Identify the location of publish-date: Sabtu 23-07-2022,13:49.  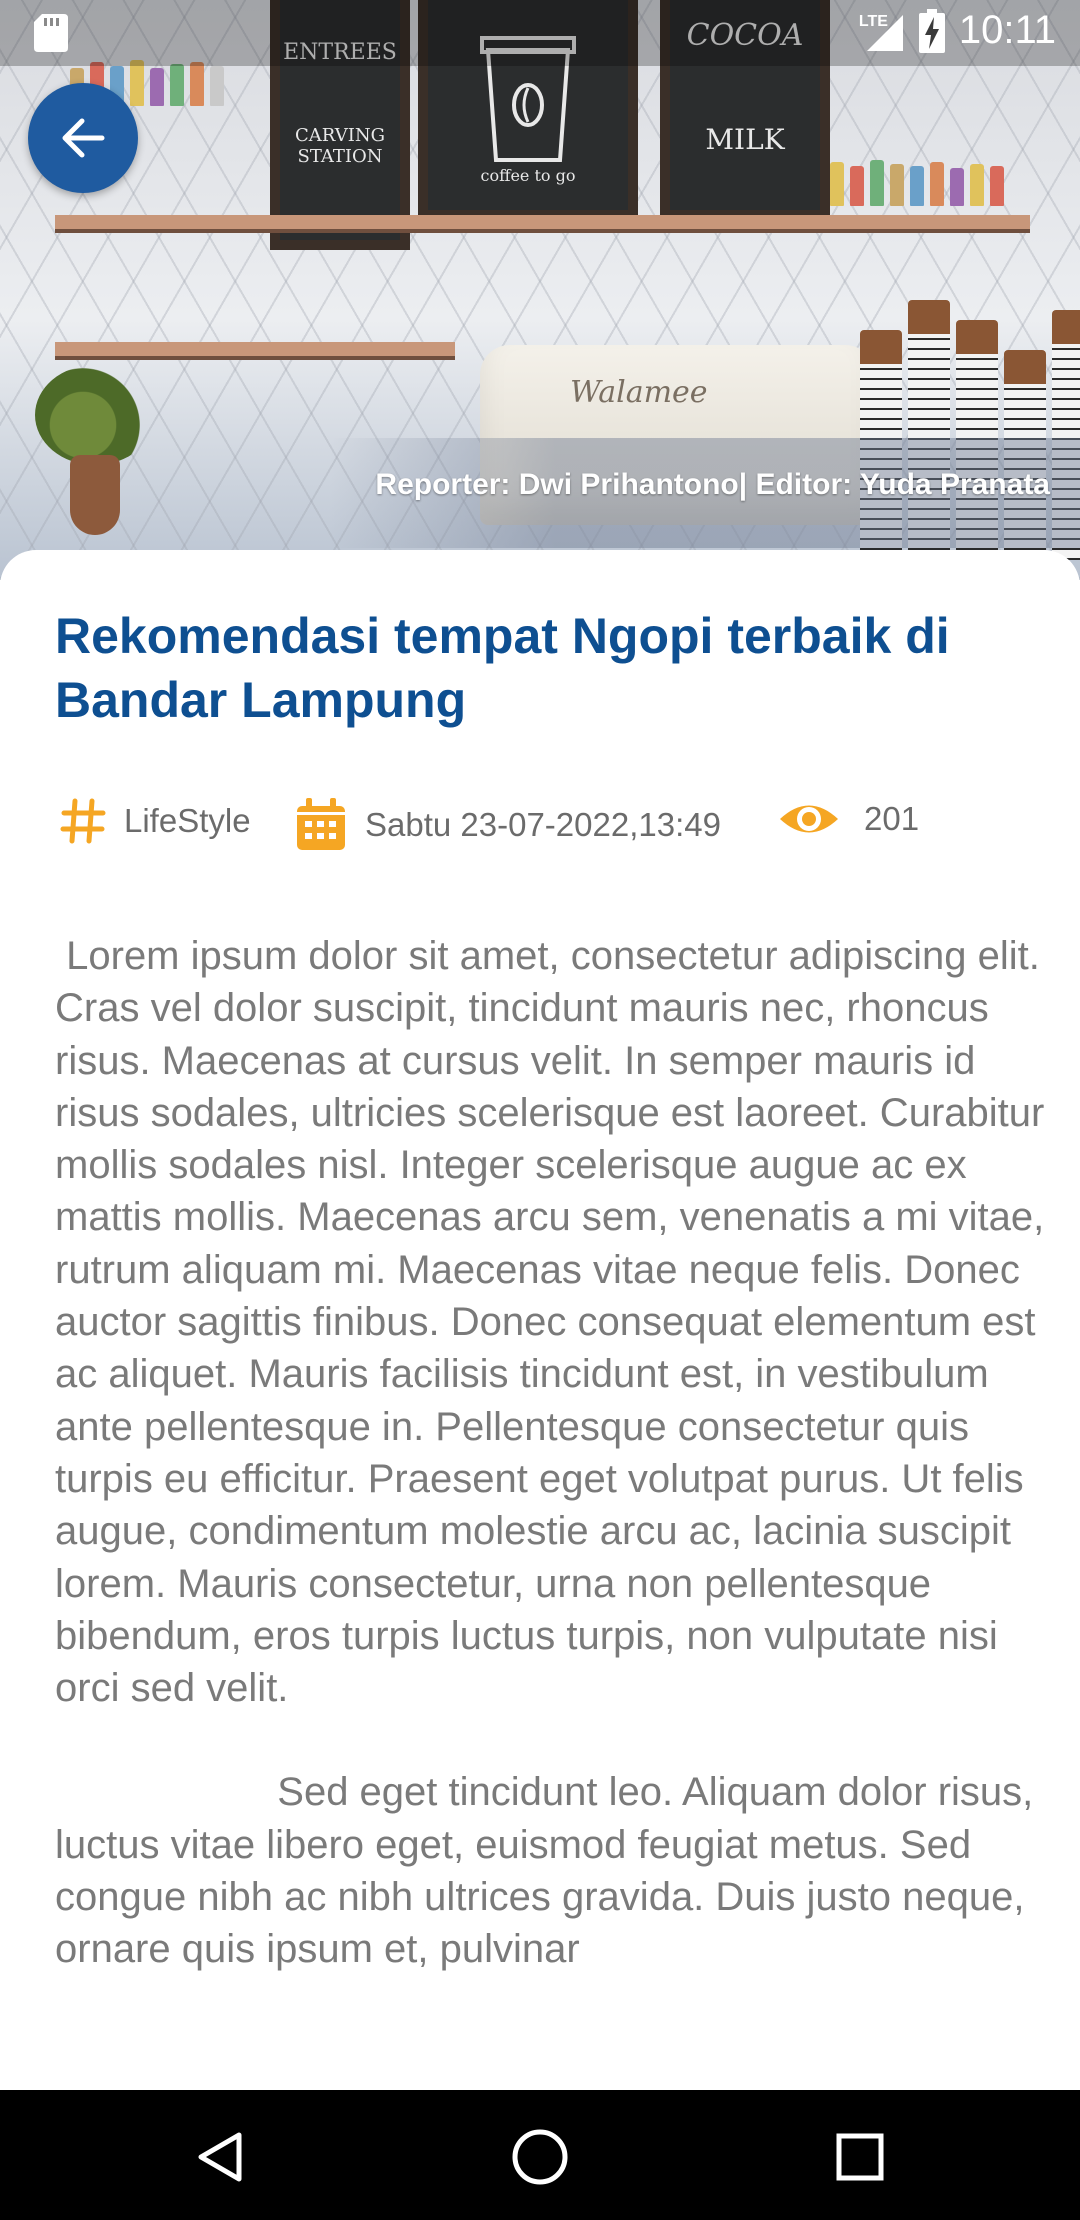
(508, 825).